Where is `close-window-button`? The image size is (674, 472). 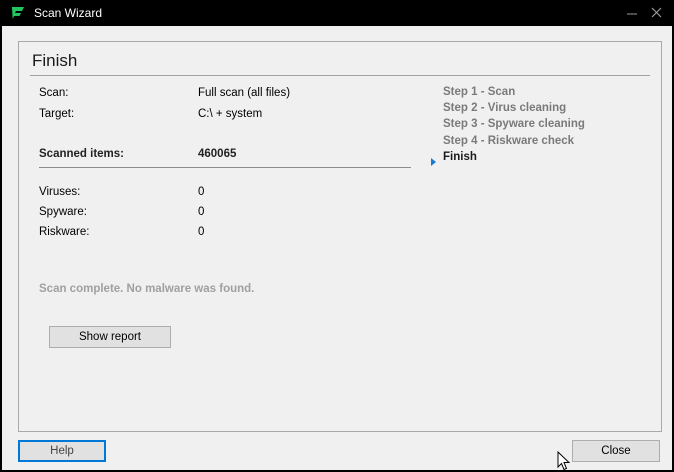
close-window-button is located at coordinates (657, 13).